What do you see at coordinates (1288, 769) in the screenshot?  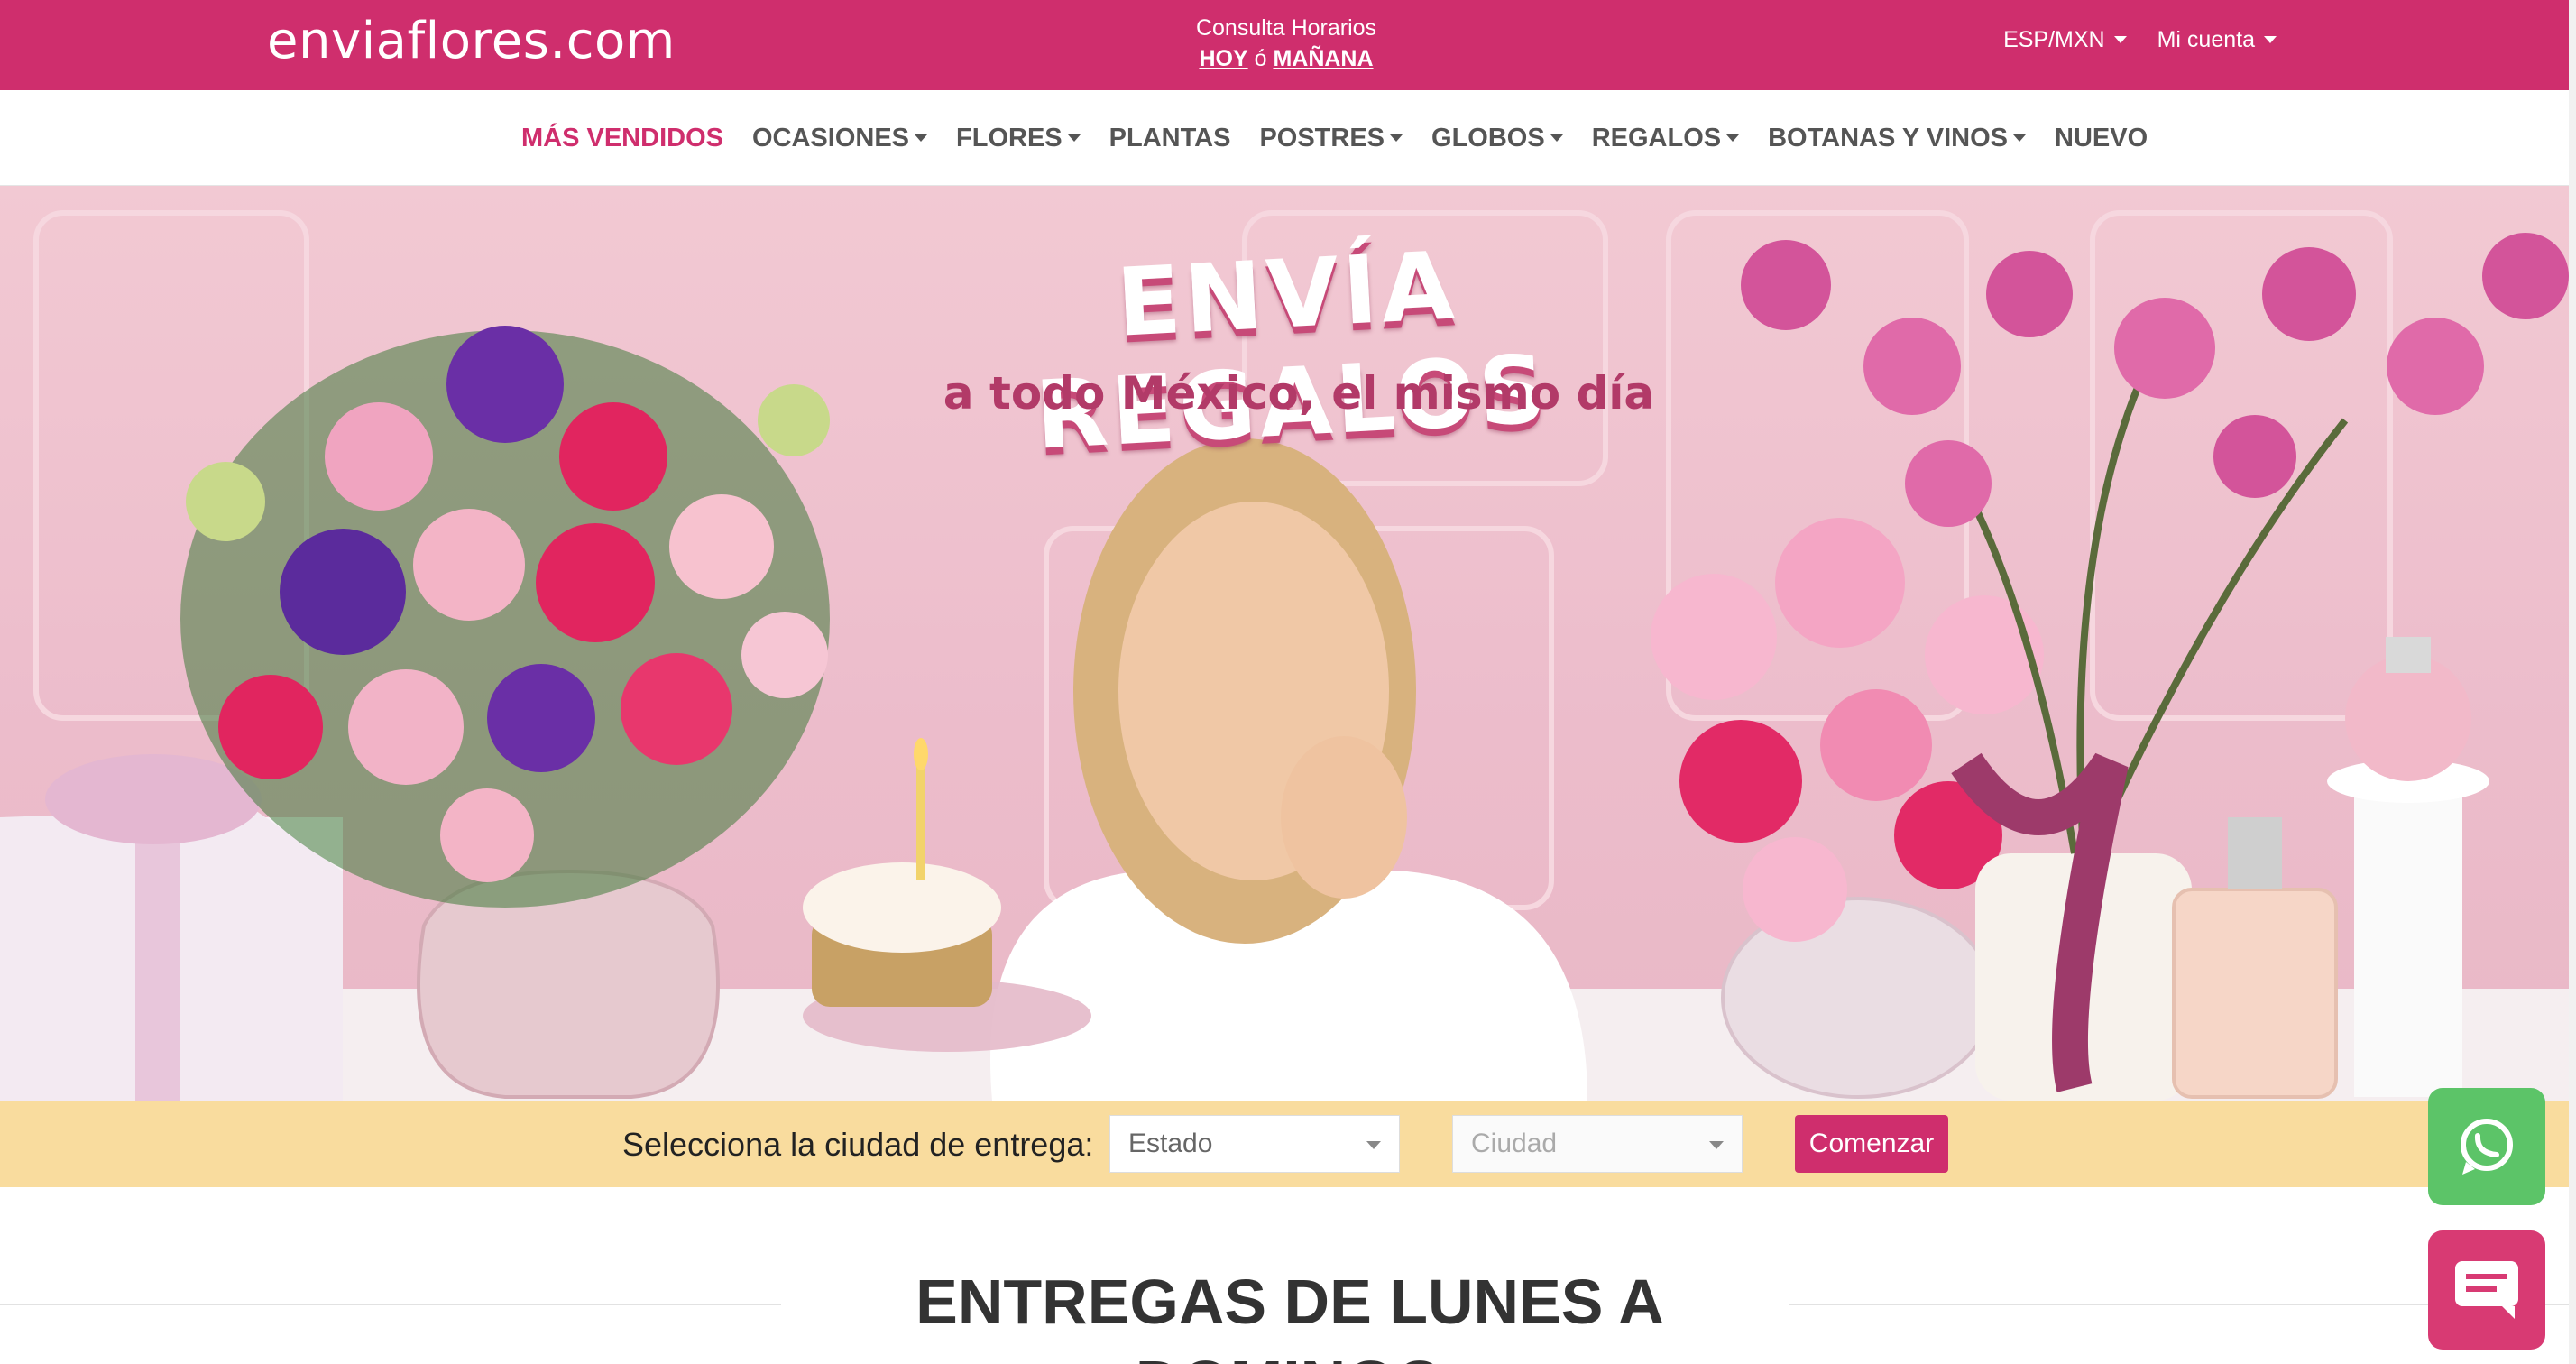 I see `woman-figure` at bounding box center [1288, 769].